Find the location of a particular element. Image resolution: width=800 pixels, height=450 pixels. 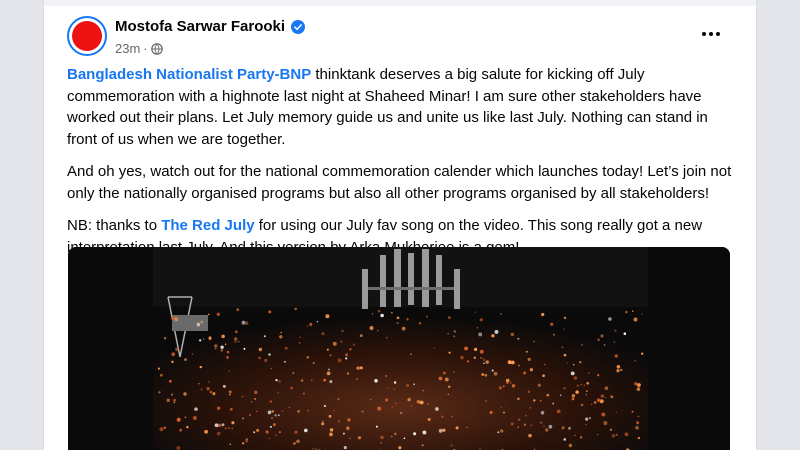

more-options-icon is located at coordinates (711, 34).